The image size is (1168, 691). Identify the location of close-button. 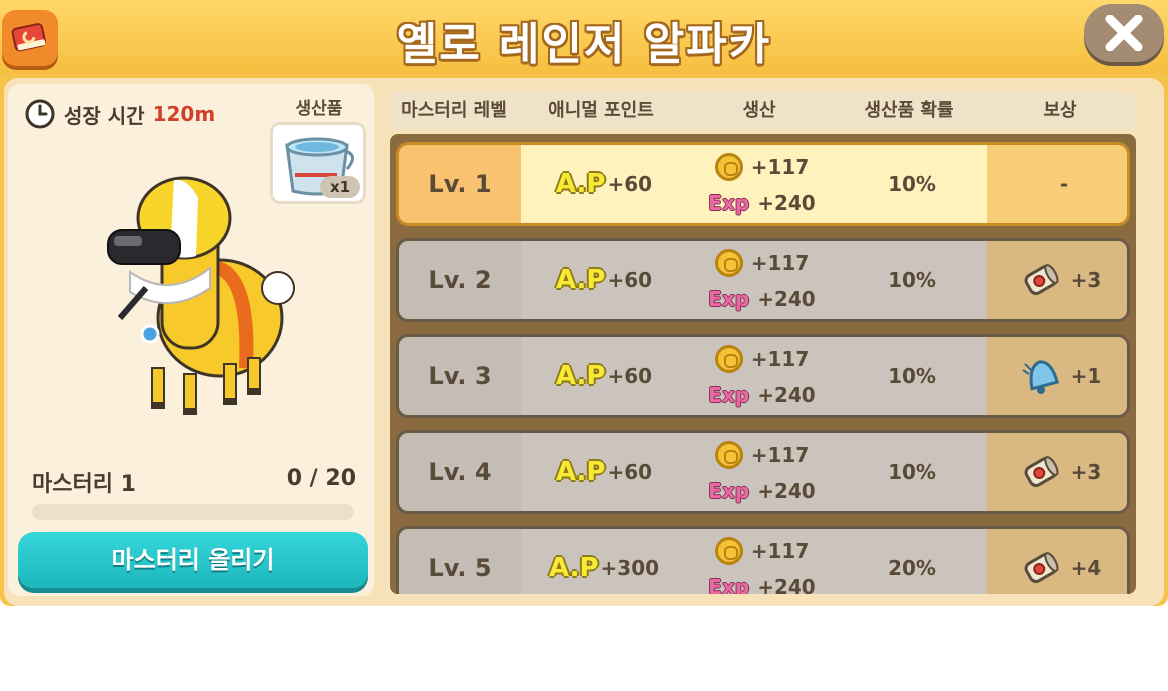
(1124, 33).